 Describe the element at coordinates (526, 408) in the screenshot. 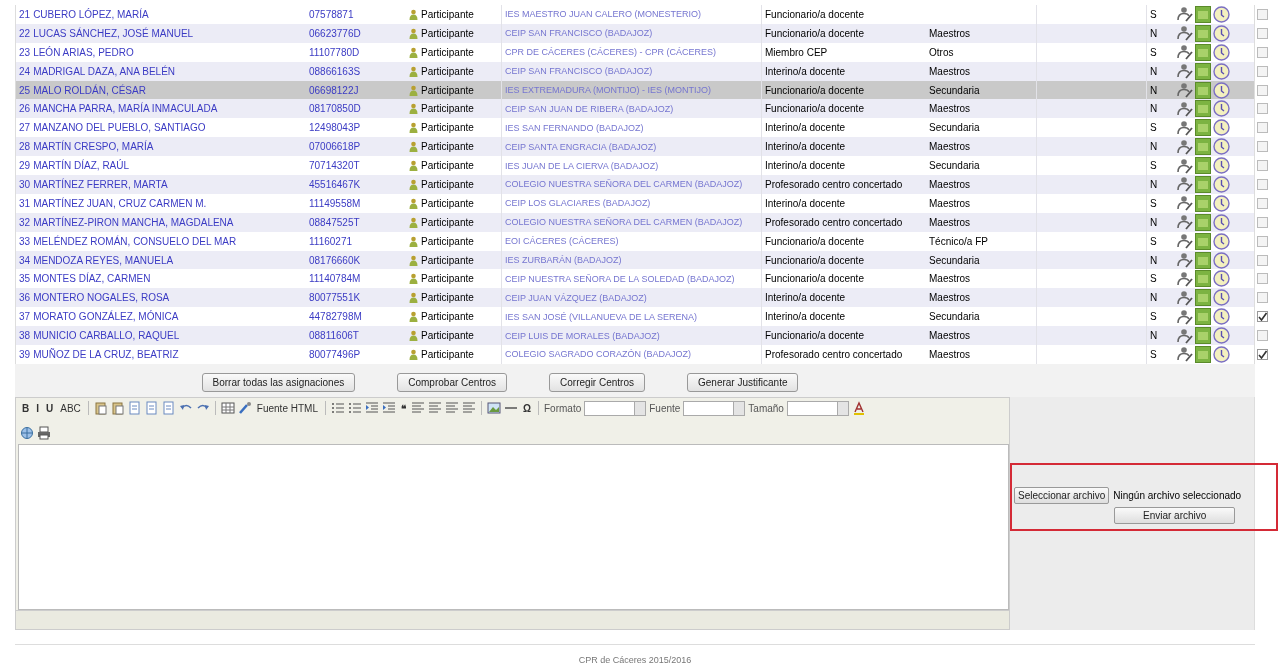

I see `toolbar-button: Ω` at that location.